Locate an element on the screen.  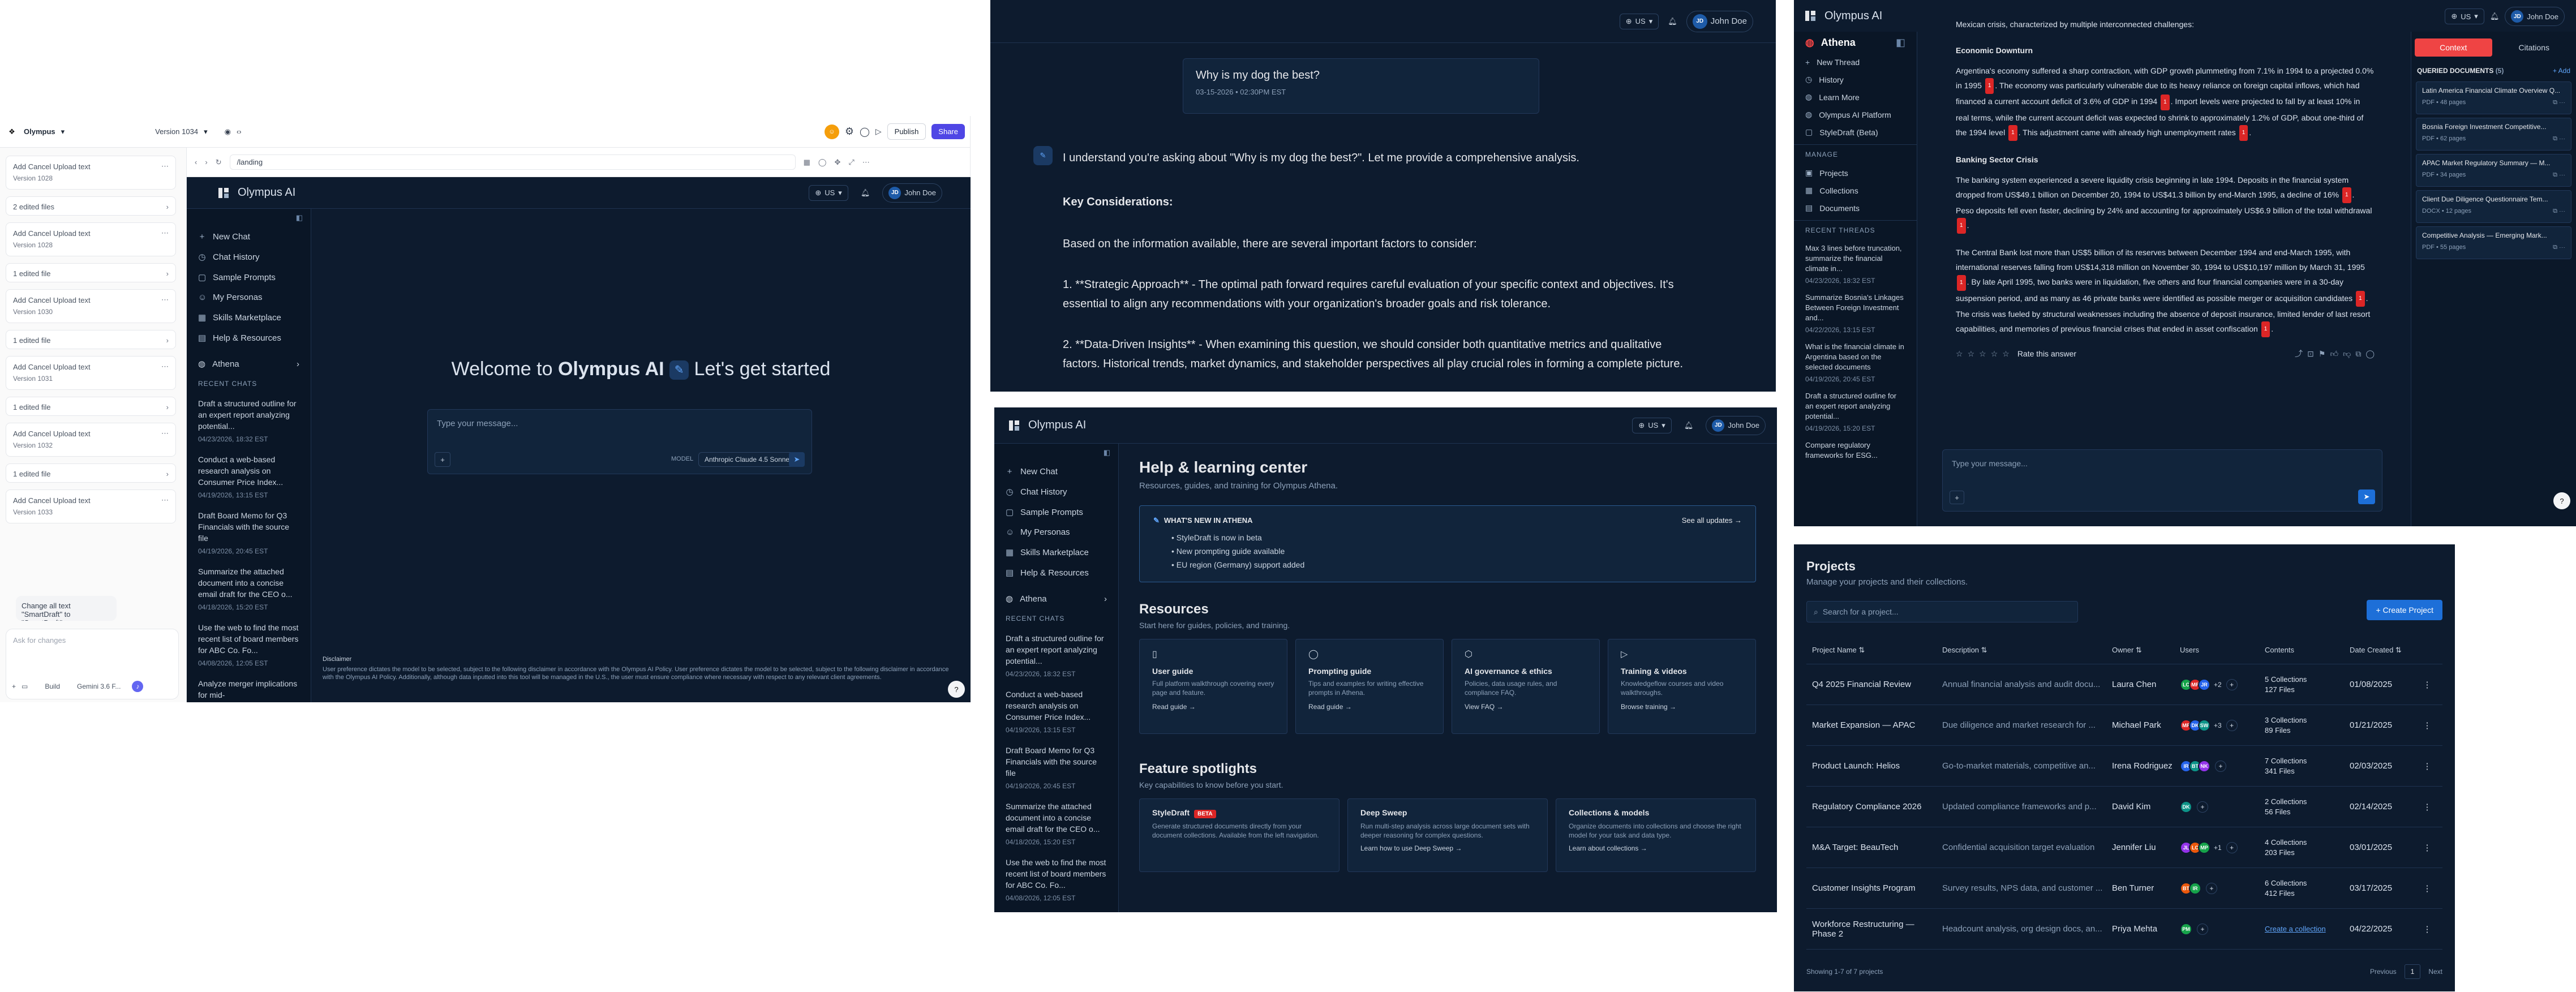
create-collection-link: Create a collection is located at coordinates (2304, 929).